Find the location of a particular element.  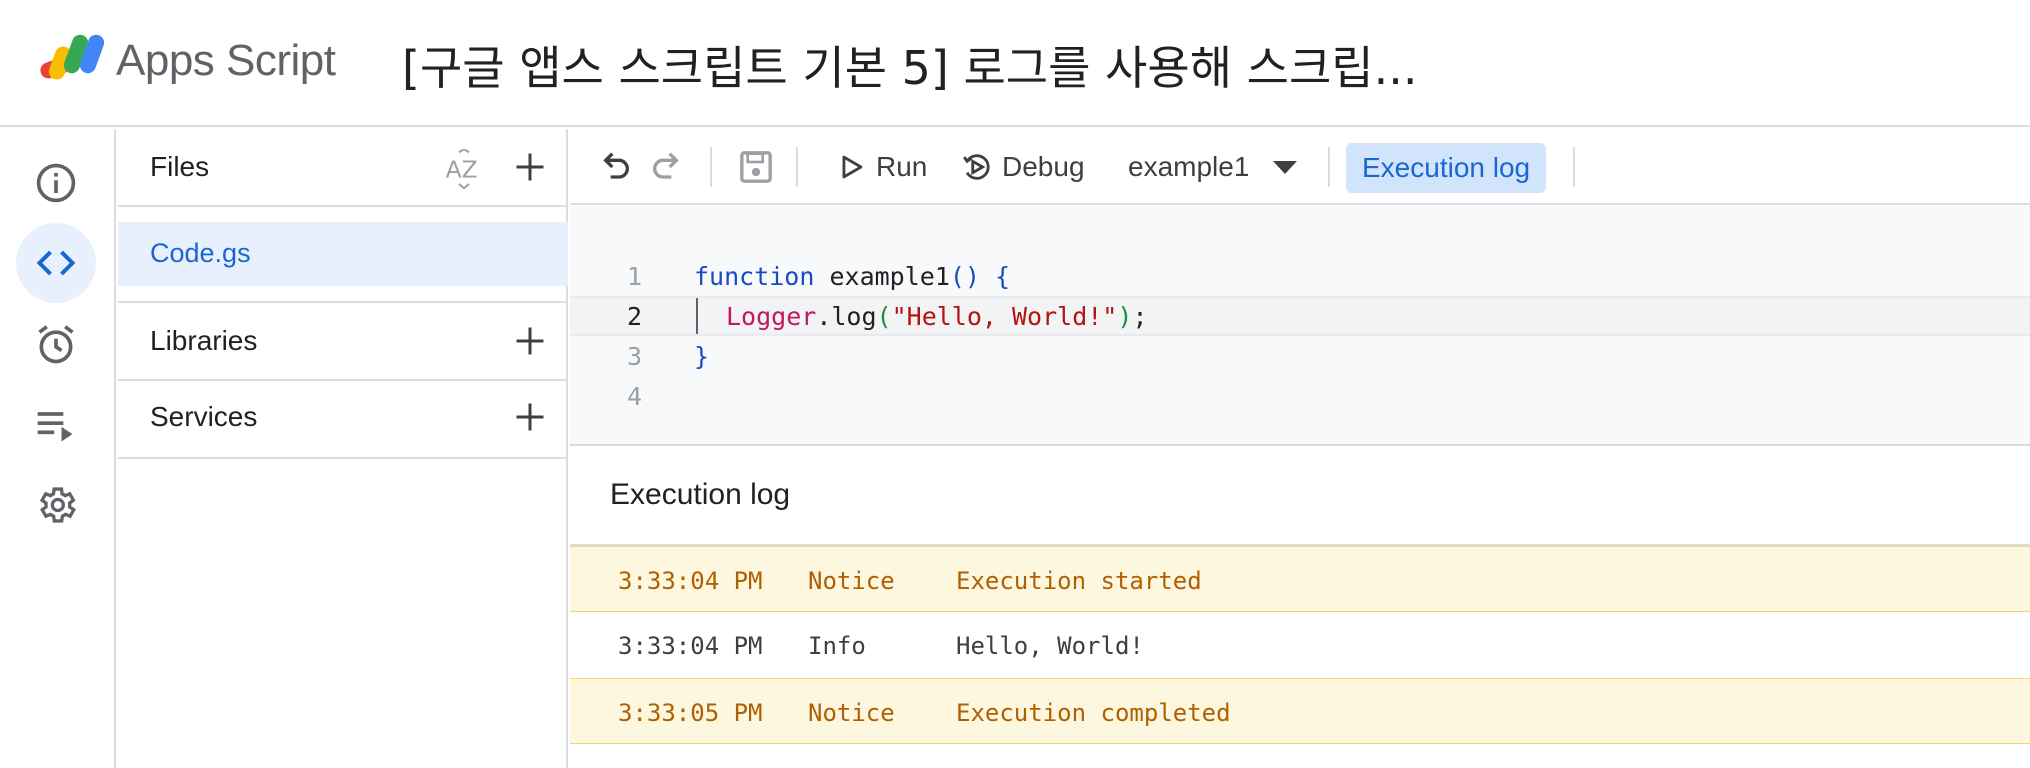

files-section-header: Files AZ is located at coordinates (343, 168).